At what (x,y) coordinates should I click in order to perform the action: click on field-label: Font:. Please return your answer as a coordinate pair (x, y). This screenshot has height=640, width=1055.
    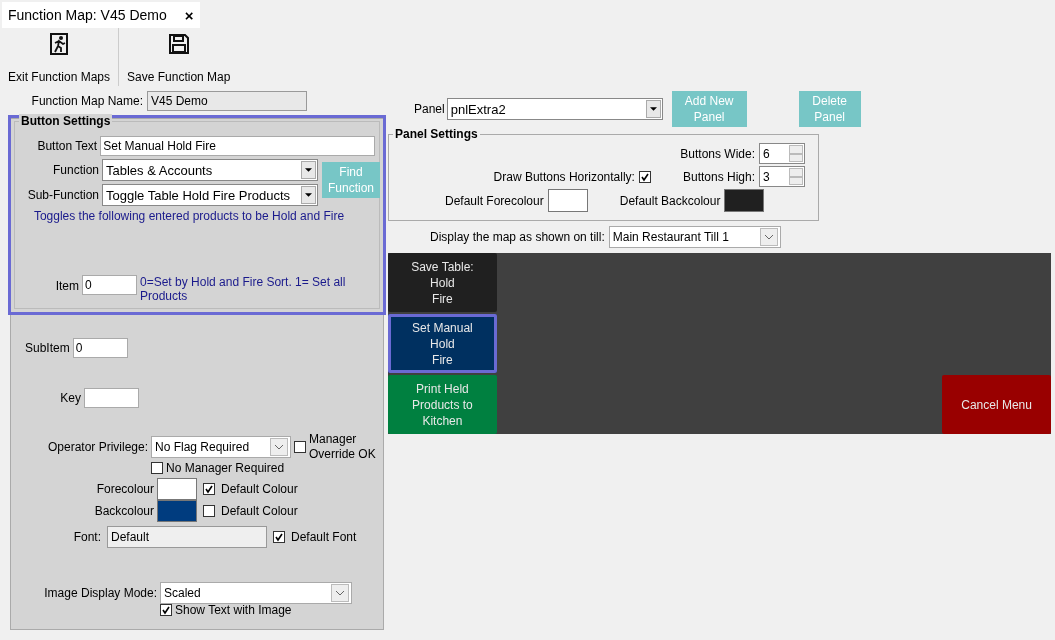
    Looking at the image, I should click on (86, 537).